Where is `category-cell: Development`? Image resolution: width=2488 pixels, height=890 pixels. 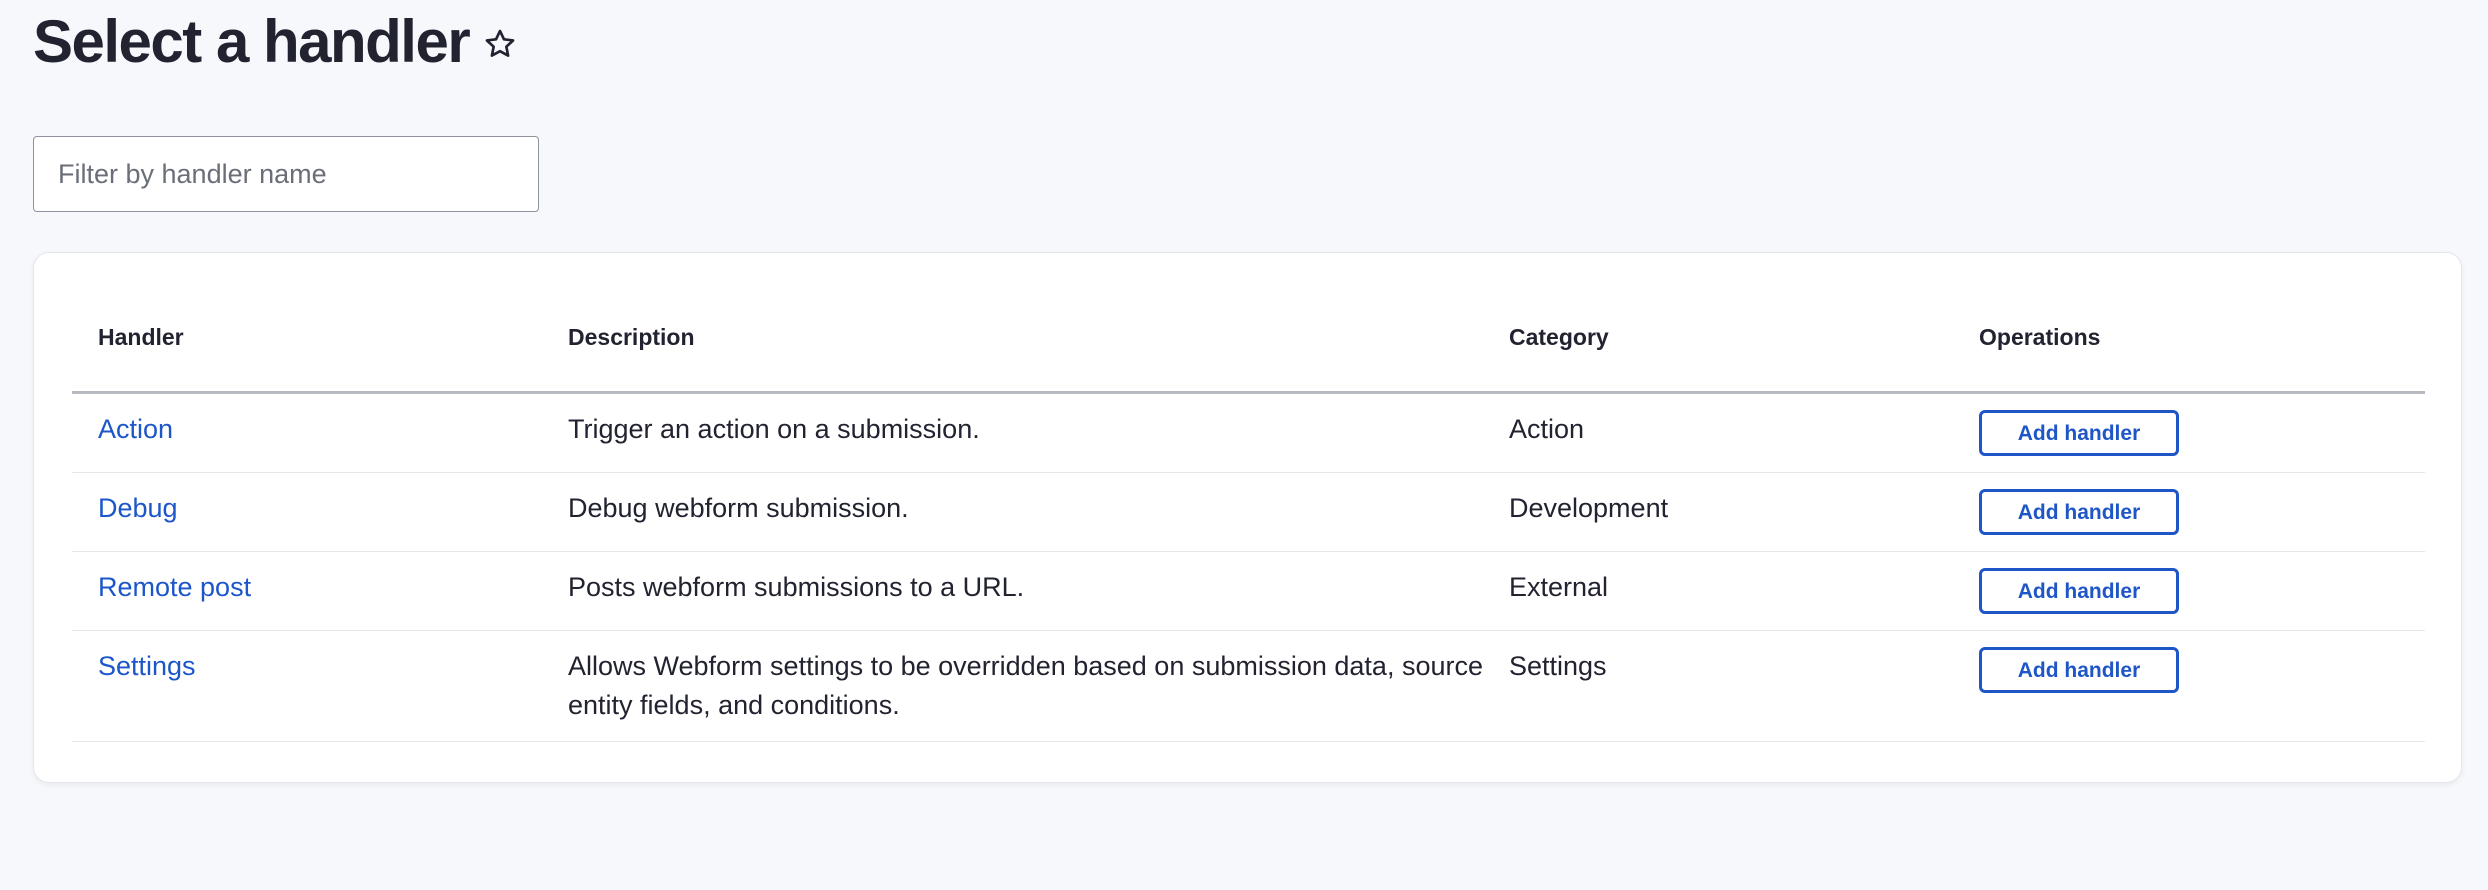 category-cell: Development is located at coordinates (1718, 512).